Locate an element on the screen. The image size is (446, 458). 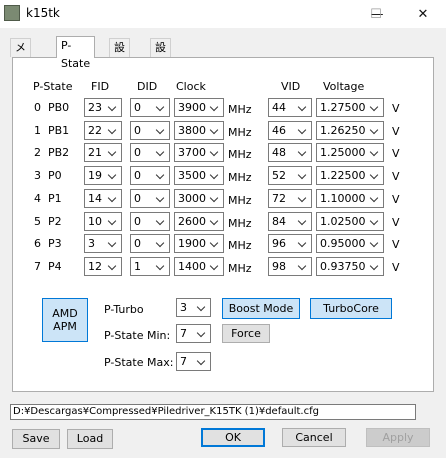
voltage-select: 1.02500 is located at coordinates (350, 221).